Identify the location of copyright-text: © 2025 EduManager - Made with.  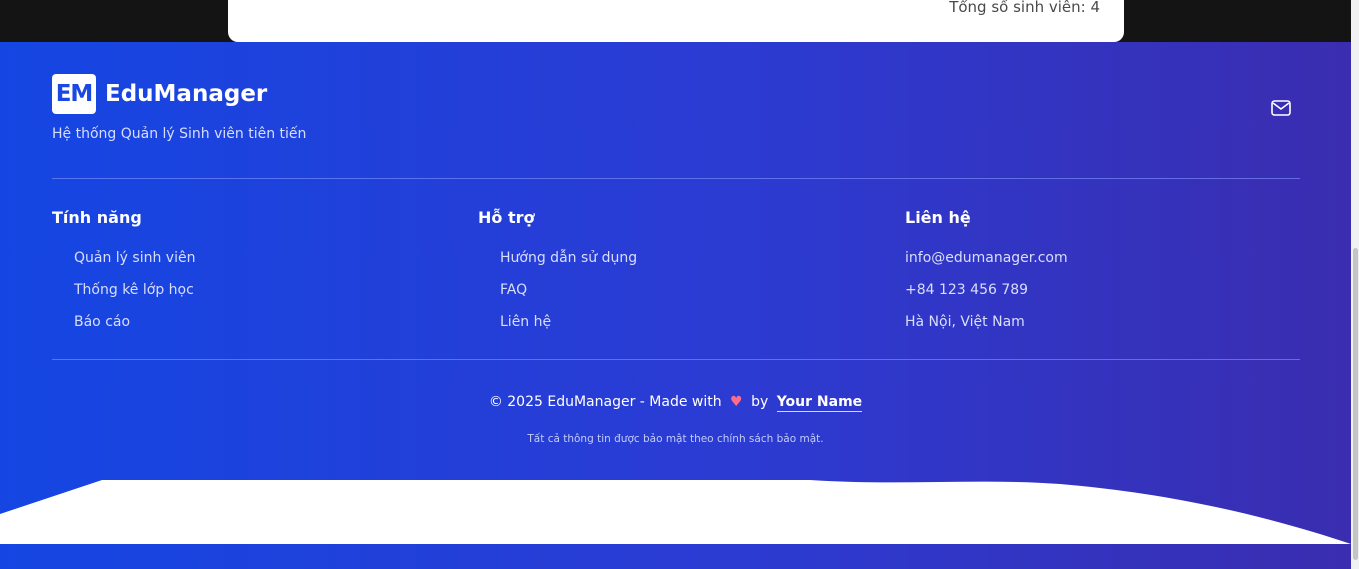
(605, 402).